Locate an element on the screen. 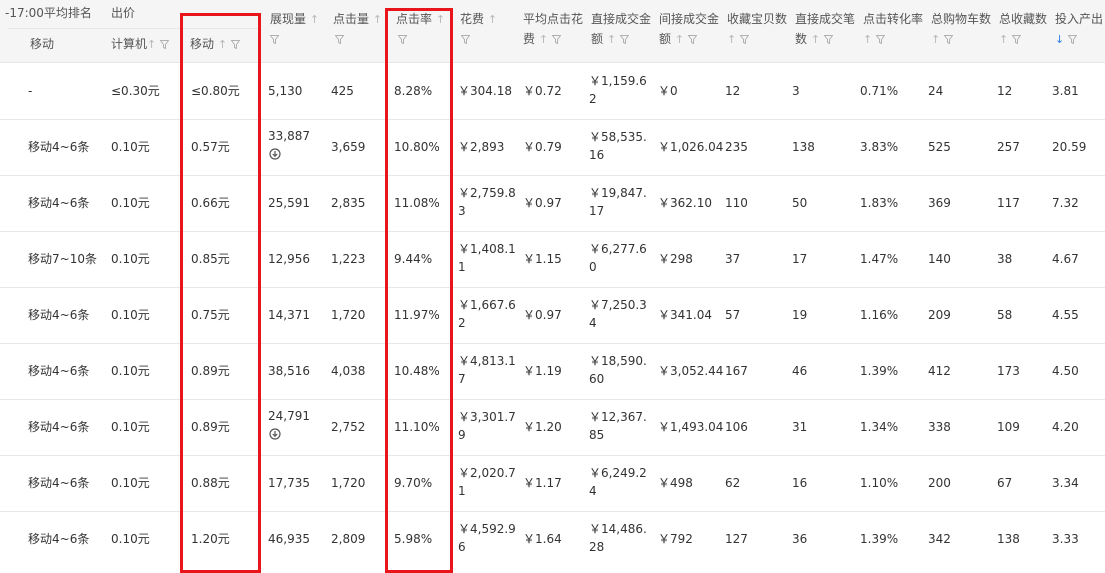 This screenshot has width=1105, height=573. header-divider is located at coordinates (552, 62).